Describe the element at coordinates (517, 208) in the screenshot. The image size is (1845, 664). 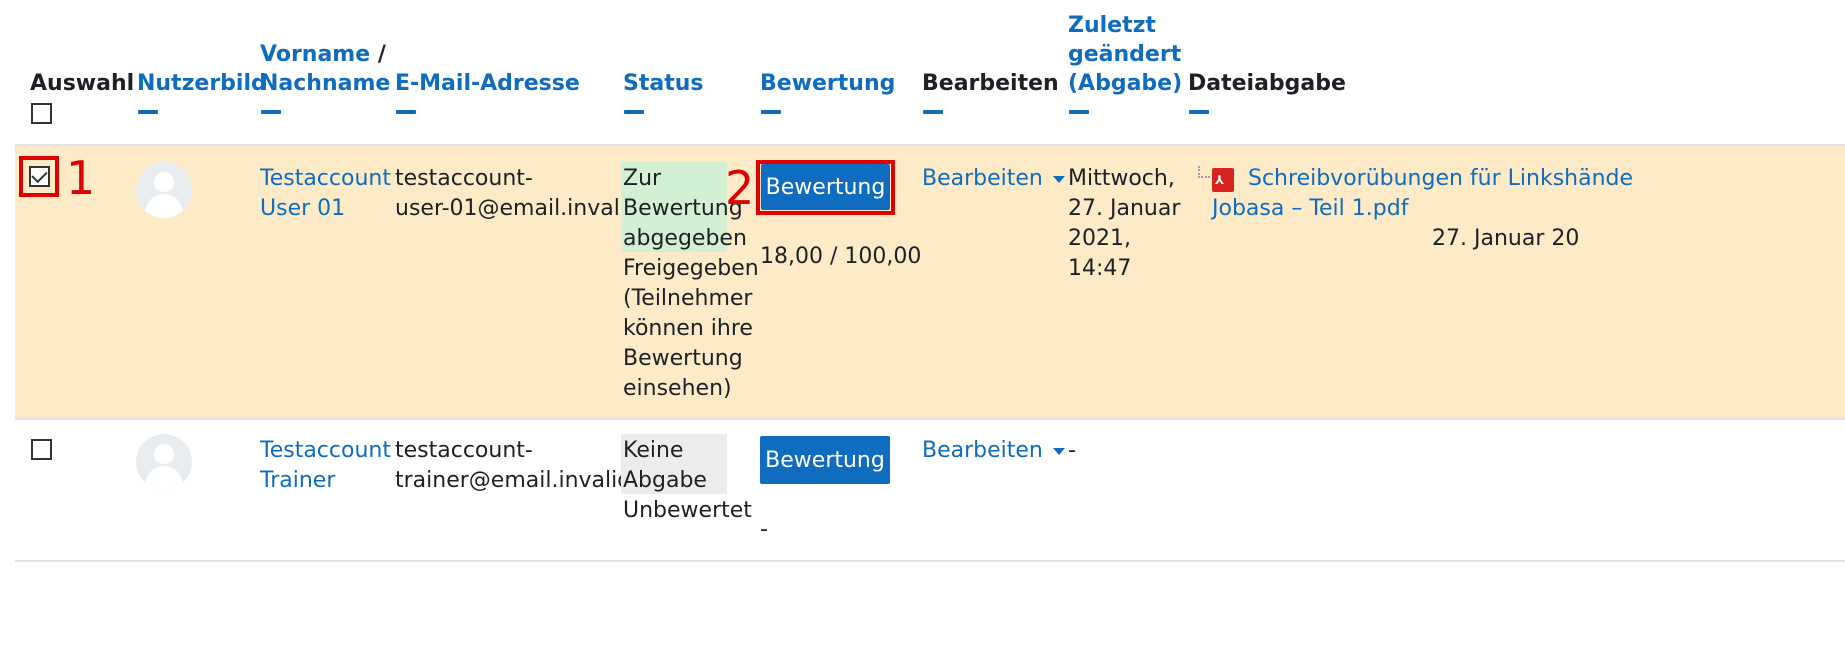
I see `email-line2: user-01@email.invalid` at that location.